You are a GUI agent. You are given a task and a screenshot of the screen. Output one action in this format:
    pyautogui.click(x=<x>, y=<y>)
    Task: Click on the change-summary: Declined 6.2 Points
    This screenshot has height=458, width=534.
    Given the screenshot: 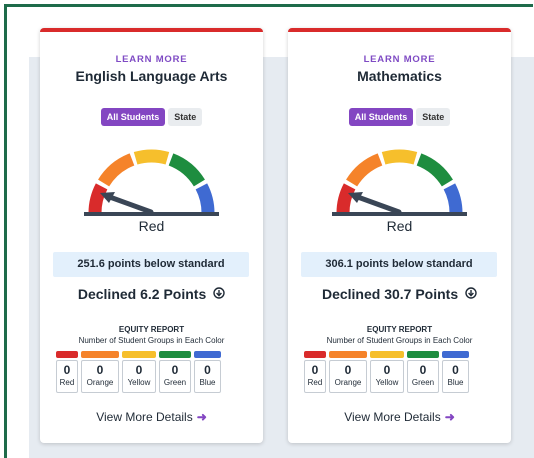 What is the action you would take?
    pyautogui.click(x=151, y=294)
    